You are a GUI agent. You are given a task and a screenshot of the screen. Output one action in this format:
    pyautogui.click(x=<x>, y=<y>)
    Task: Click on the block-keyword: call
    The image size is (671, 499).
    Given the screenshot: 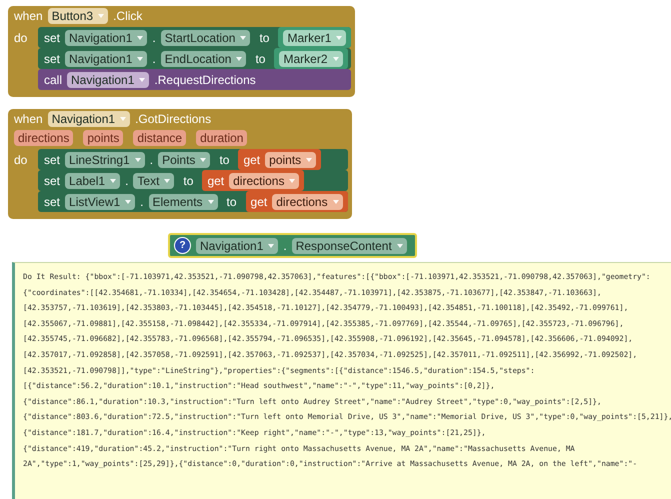 What is the action you would take?
    pyautogui.click(x=53, y=79)
    